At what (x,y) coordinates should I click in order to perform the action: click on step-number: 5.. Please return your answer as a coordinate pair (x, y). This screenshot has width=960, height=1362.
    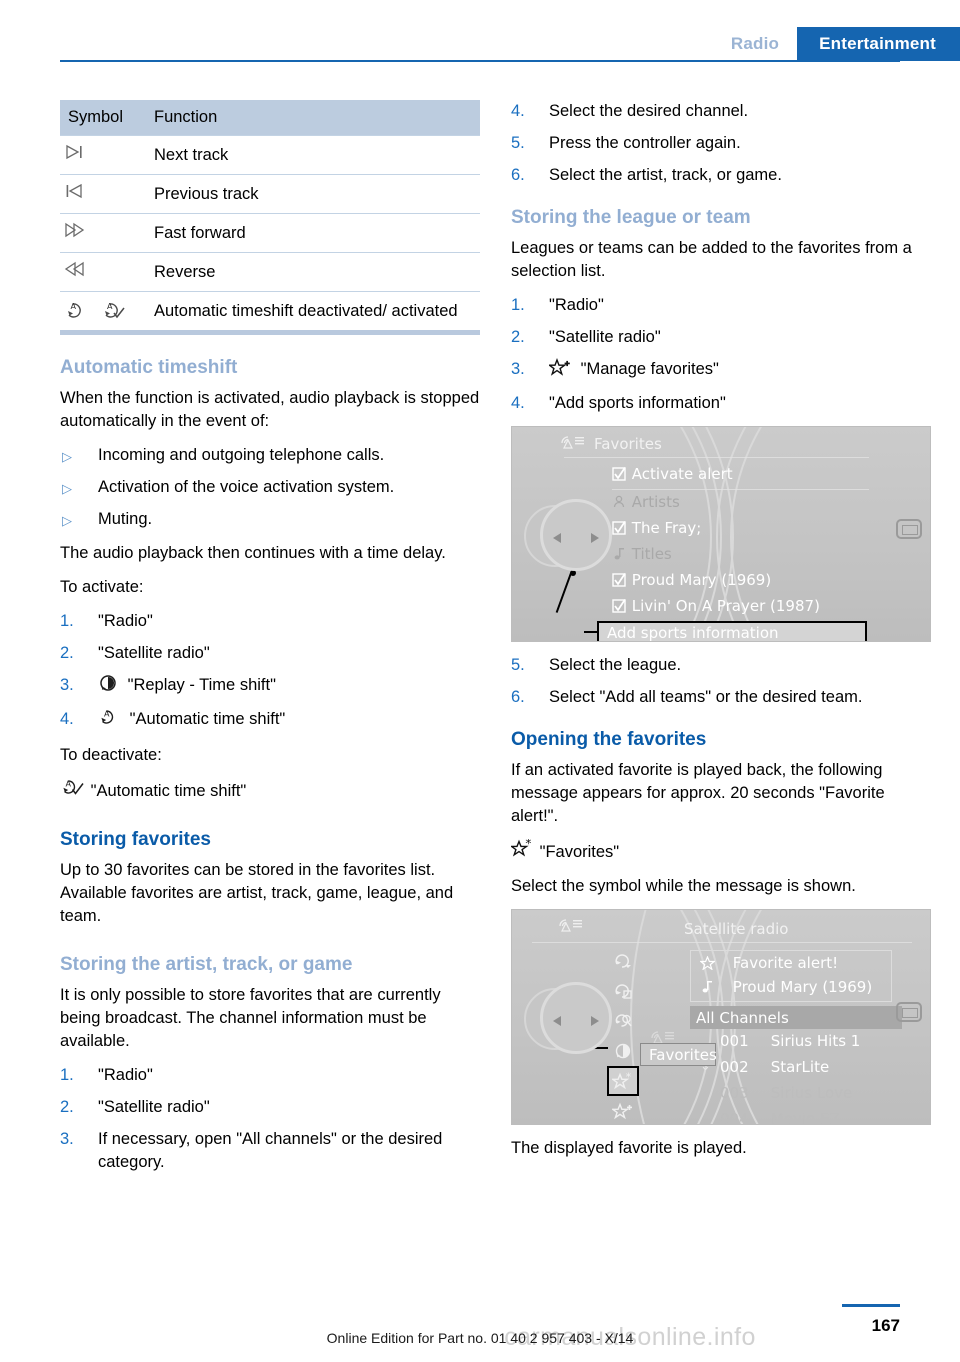
    Looking at the image, I should click on (518, 143).